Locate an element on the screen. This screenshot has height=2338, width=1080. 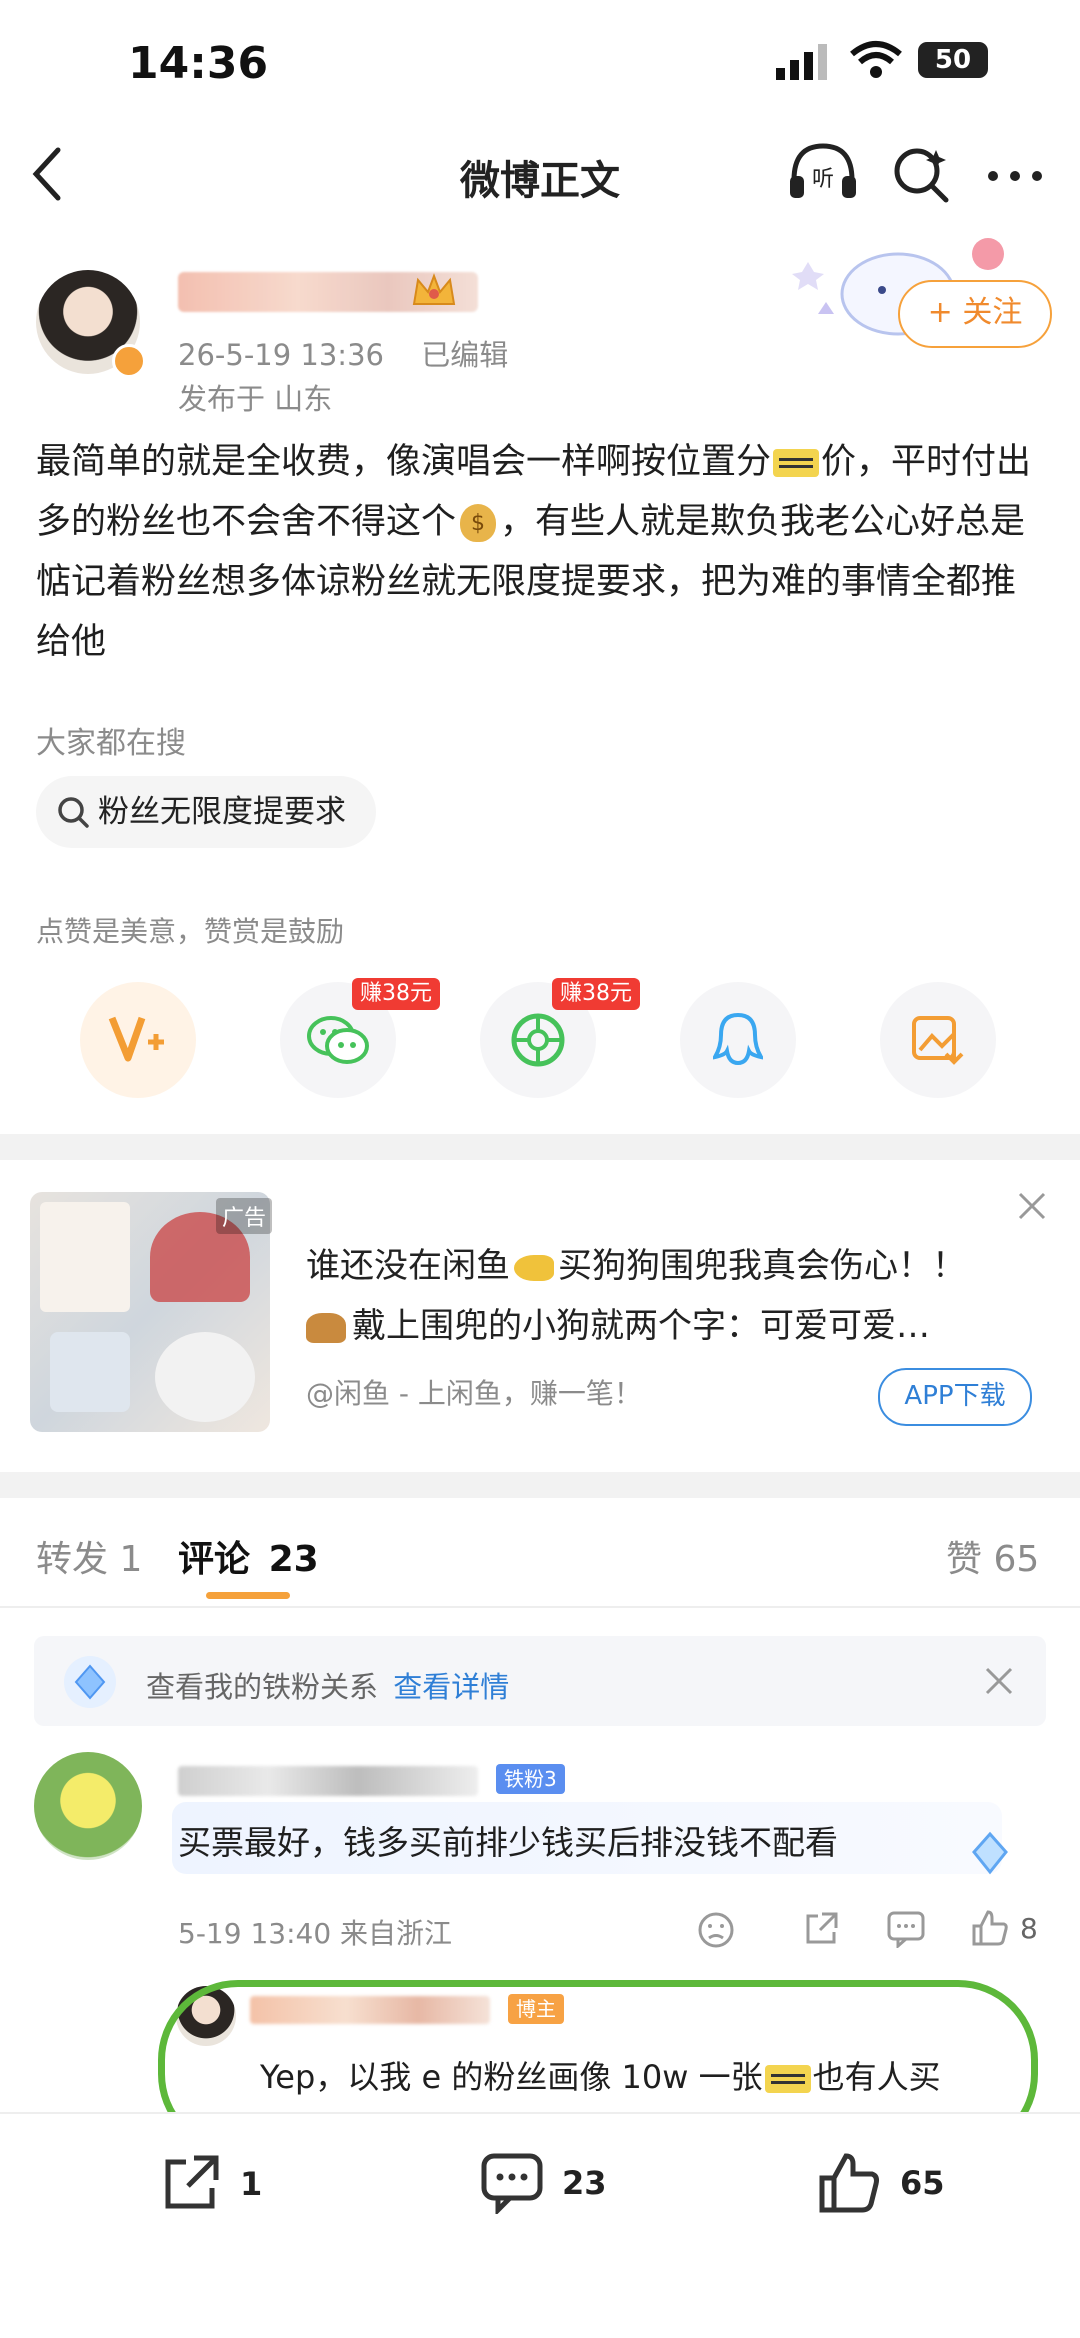
ad-tag: 广告 is located at coordinates (244, 1216).